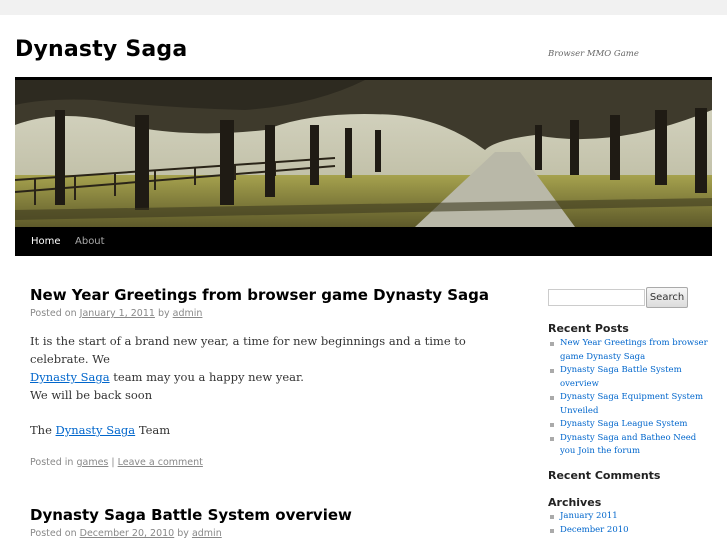 This screenshot has height=545, width=727. I want to click on search-button: Search, so click(667, 297).